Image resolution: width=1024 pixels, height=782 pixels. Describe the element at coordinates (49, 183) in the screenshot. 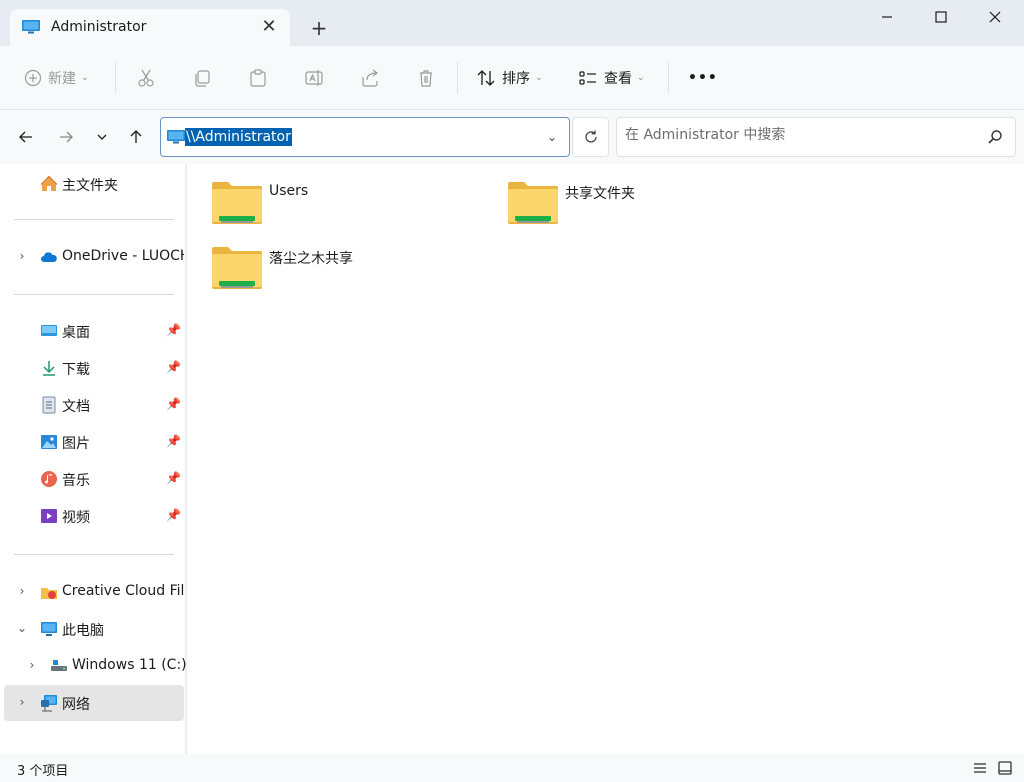

I see `home-icon` at that location.